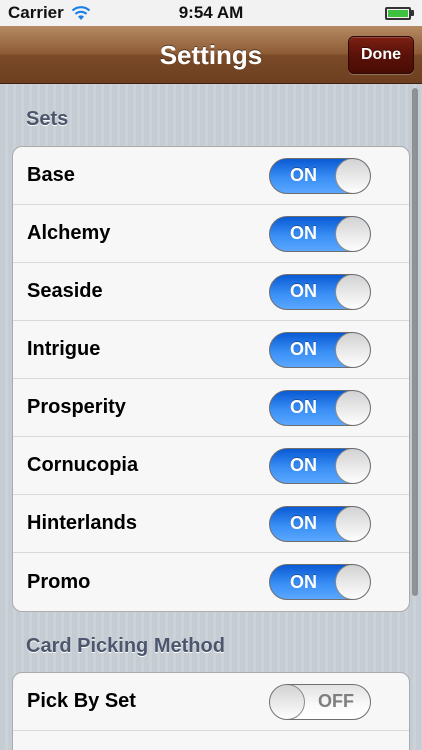 This screenshot has height=750, width=422. What do you see at coordinates (320, 407) in the screenshot?
I see `toggle-switch-prosperity: ON` at bounding box center [320, 407].